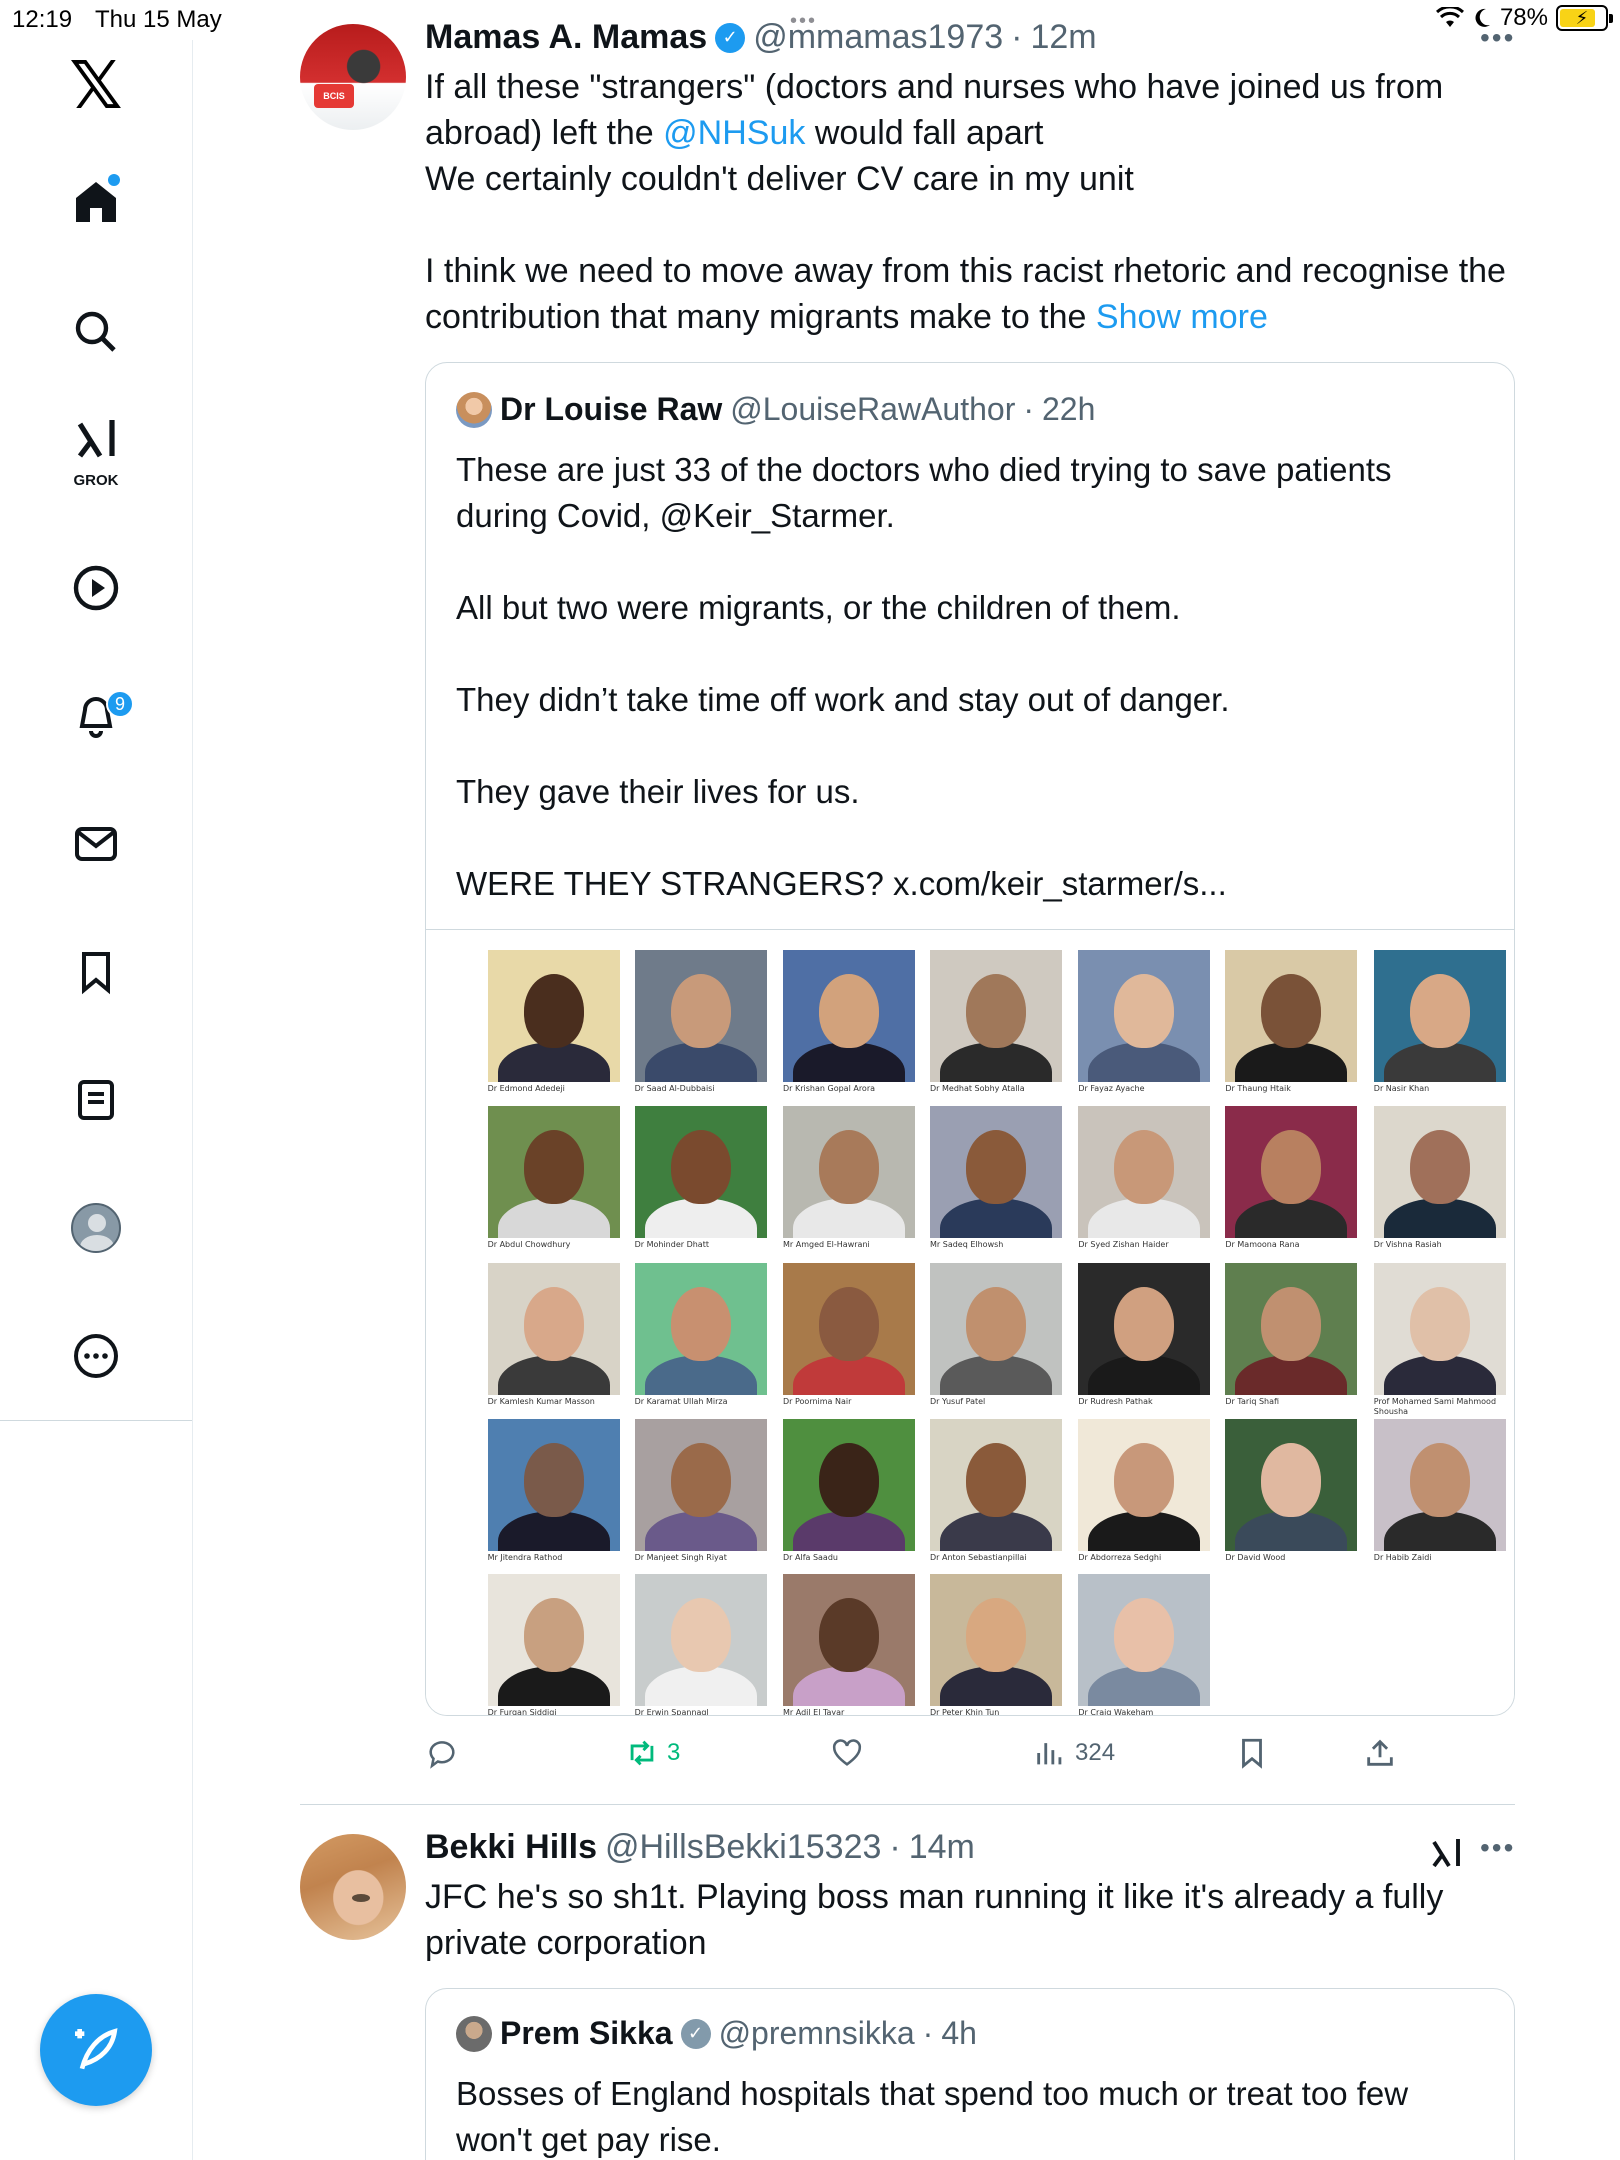  Describe the element at coordinates (847, 1753) in the screenshot. I see `like-button` at that location.